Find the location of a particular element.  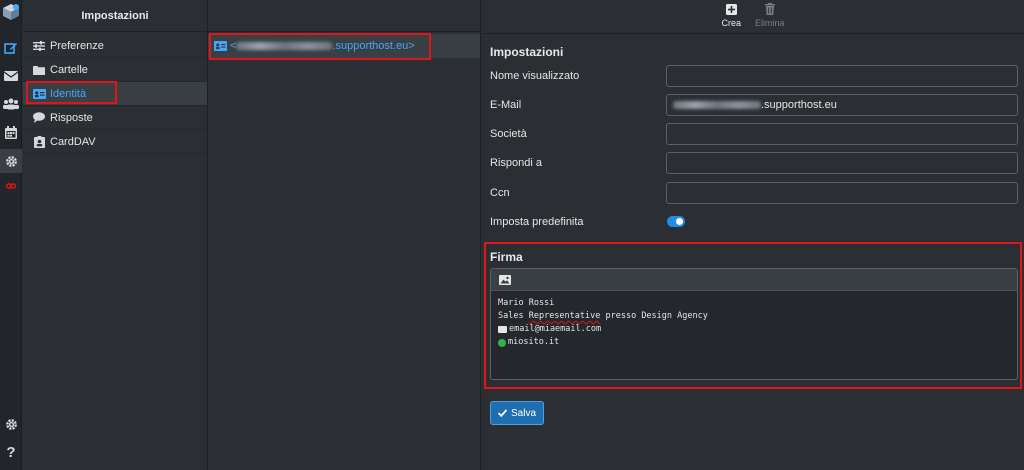

logo-icon is located at coordinates (11, 12).